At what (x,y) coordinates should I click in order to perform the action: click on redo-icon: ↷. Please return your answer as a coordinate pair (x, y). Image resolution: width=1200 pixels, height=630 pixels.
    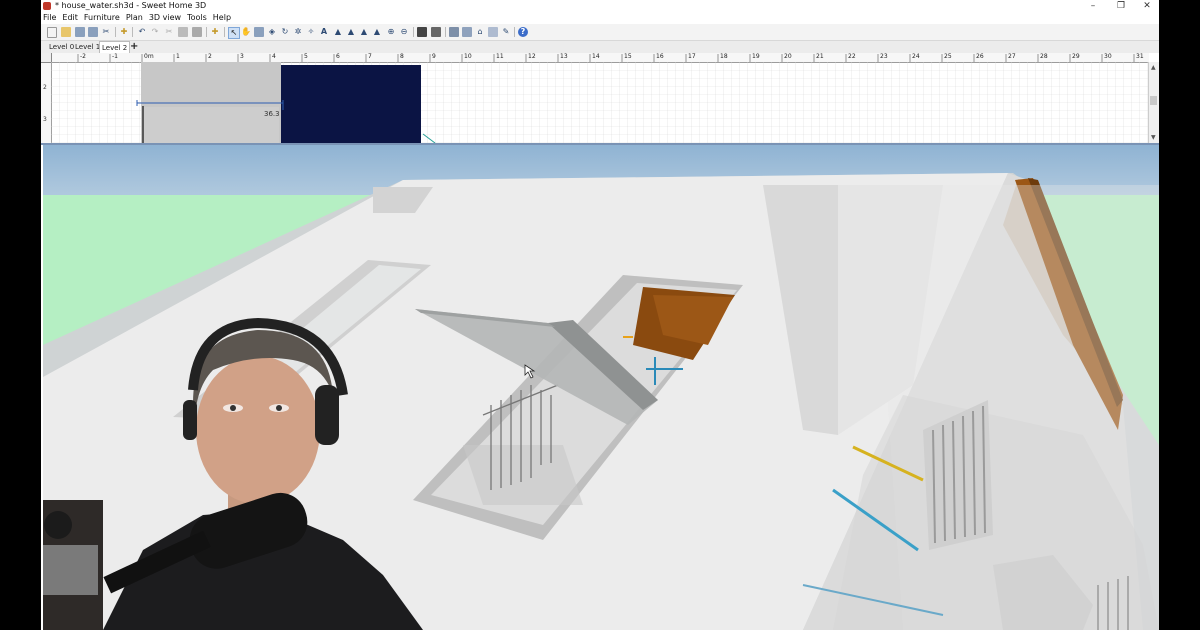
    Looking at the image, I should click on (155, 32).